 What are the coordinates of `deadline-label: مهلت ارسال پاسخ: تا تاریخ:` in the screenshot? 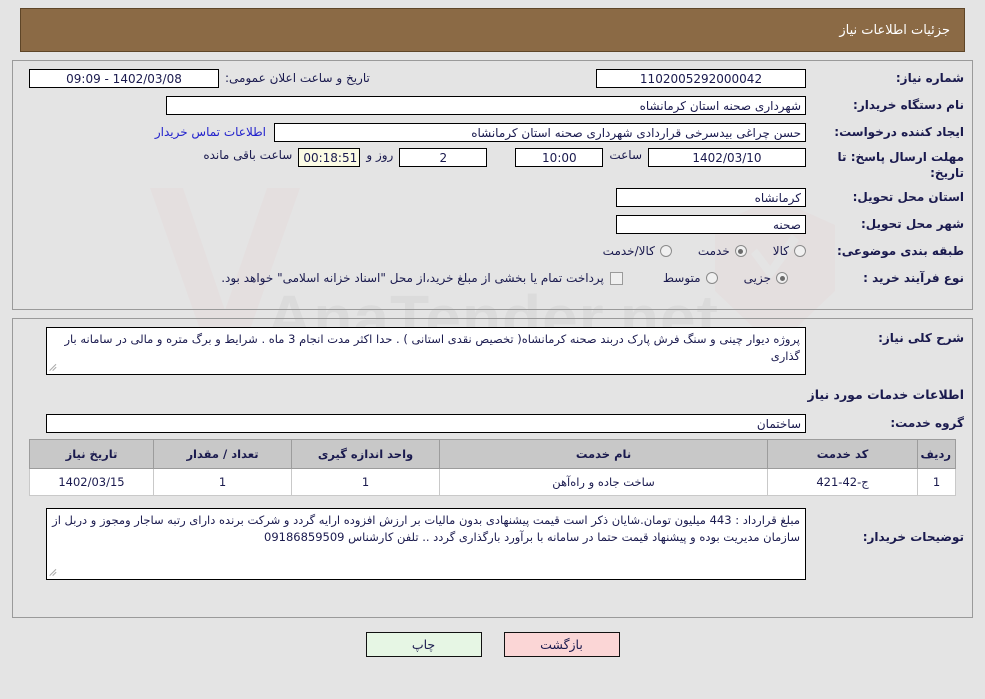 It's located at (901, 165).